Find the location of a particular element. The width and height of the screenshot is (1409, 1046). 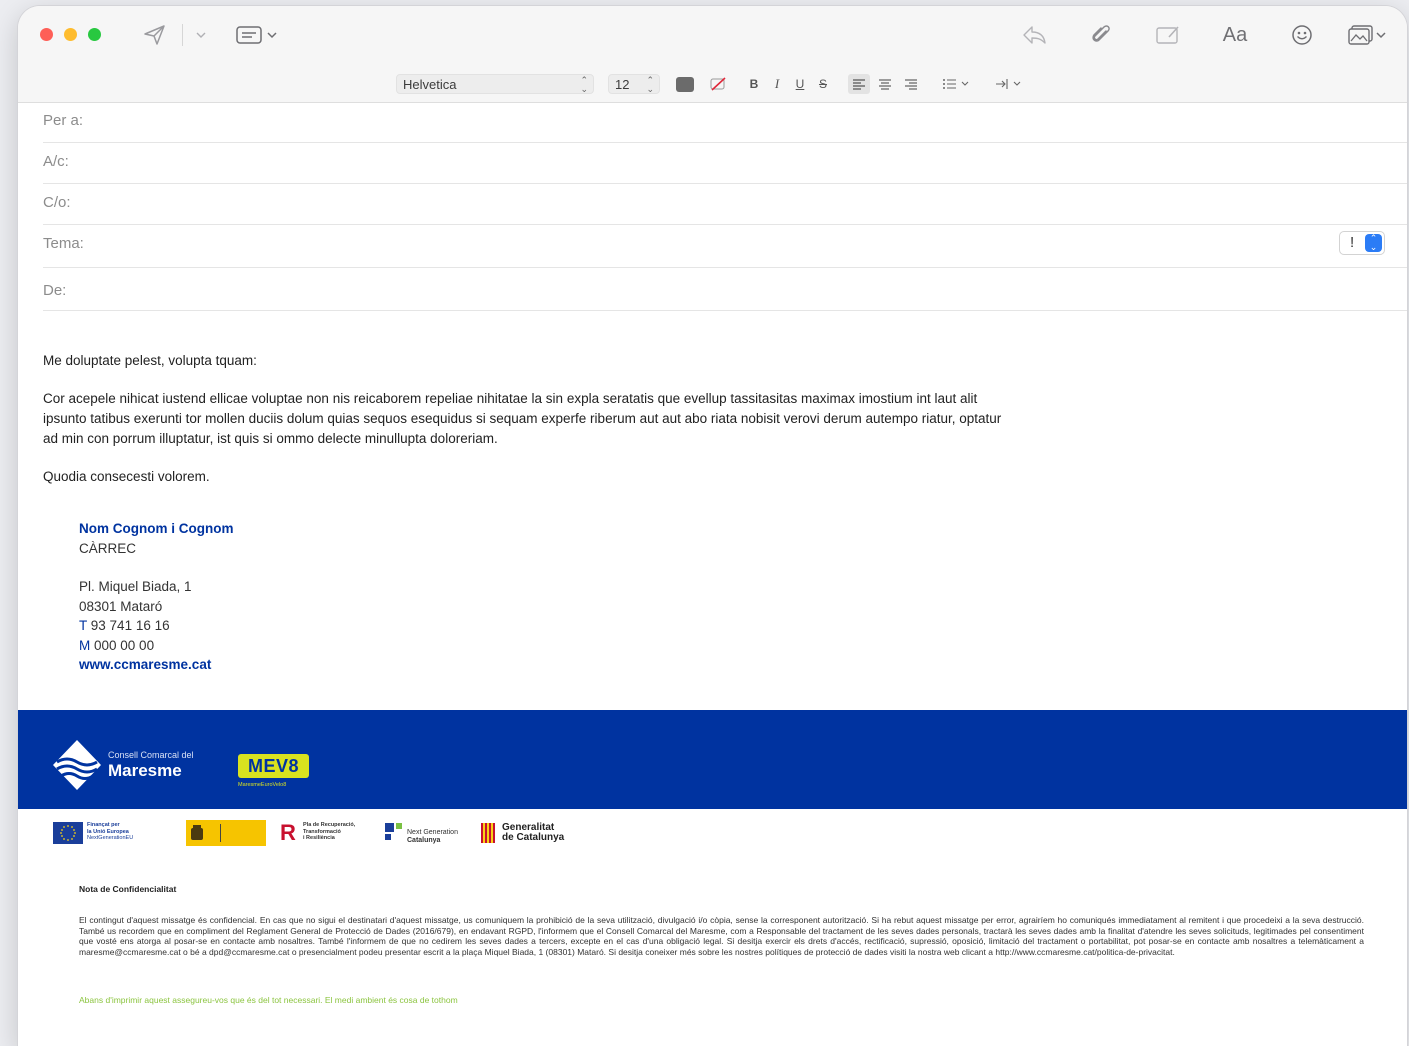

align-center-icon is located at coordinates (885, 84).